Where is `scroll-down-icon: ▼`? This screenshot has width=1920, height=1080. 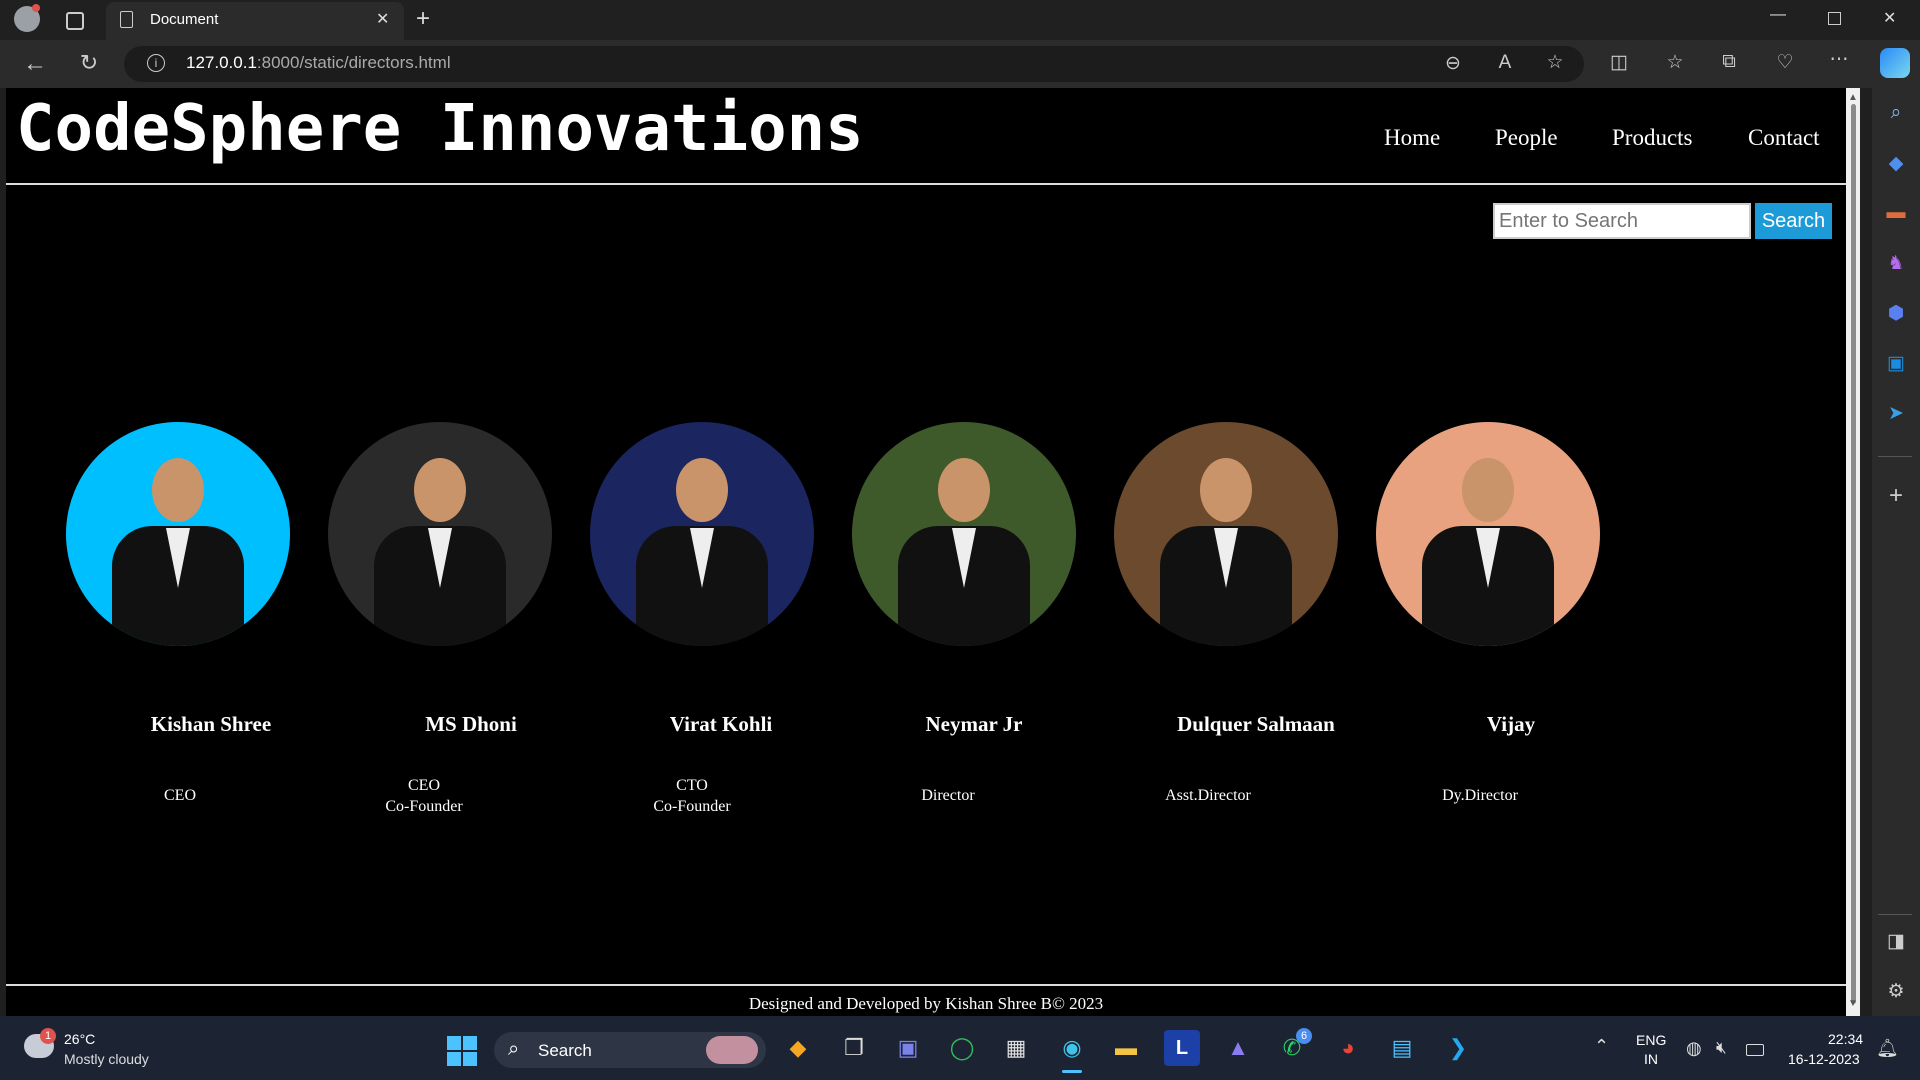 scroll-down-icon: ▼ is located at coordinates (1853, 1003).